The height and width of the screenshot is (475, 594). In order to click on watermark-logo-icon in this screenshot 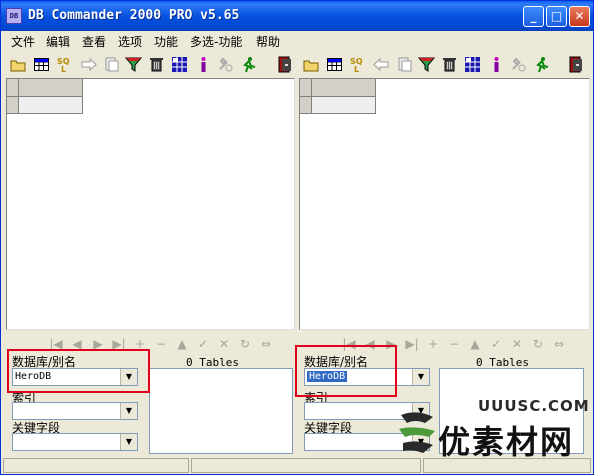, I will do `click(417, 432)`.